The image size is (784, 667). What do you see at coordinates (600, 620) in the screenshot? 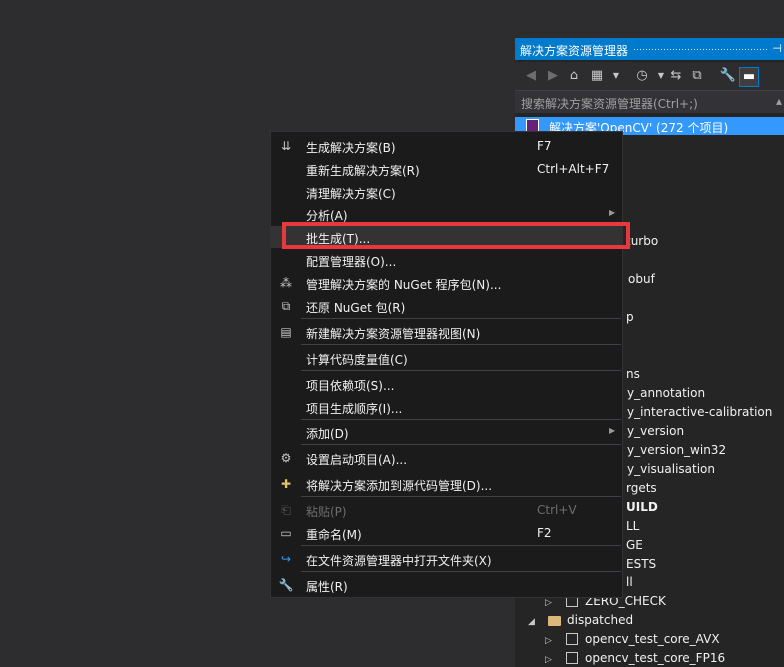
I see `tree-item-dispatched: dispatched` at bounding box center [600, 620].